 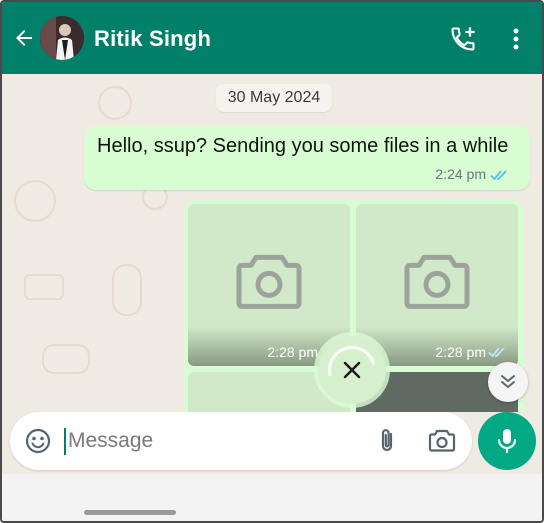 I want to click on emoji-button, so click(x=38, y=443).